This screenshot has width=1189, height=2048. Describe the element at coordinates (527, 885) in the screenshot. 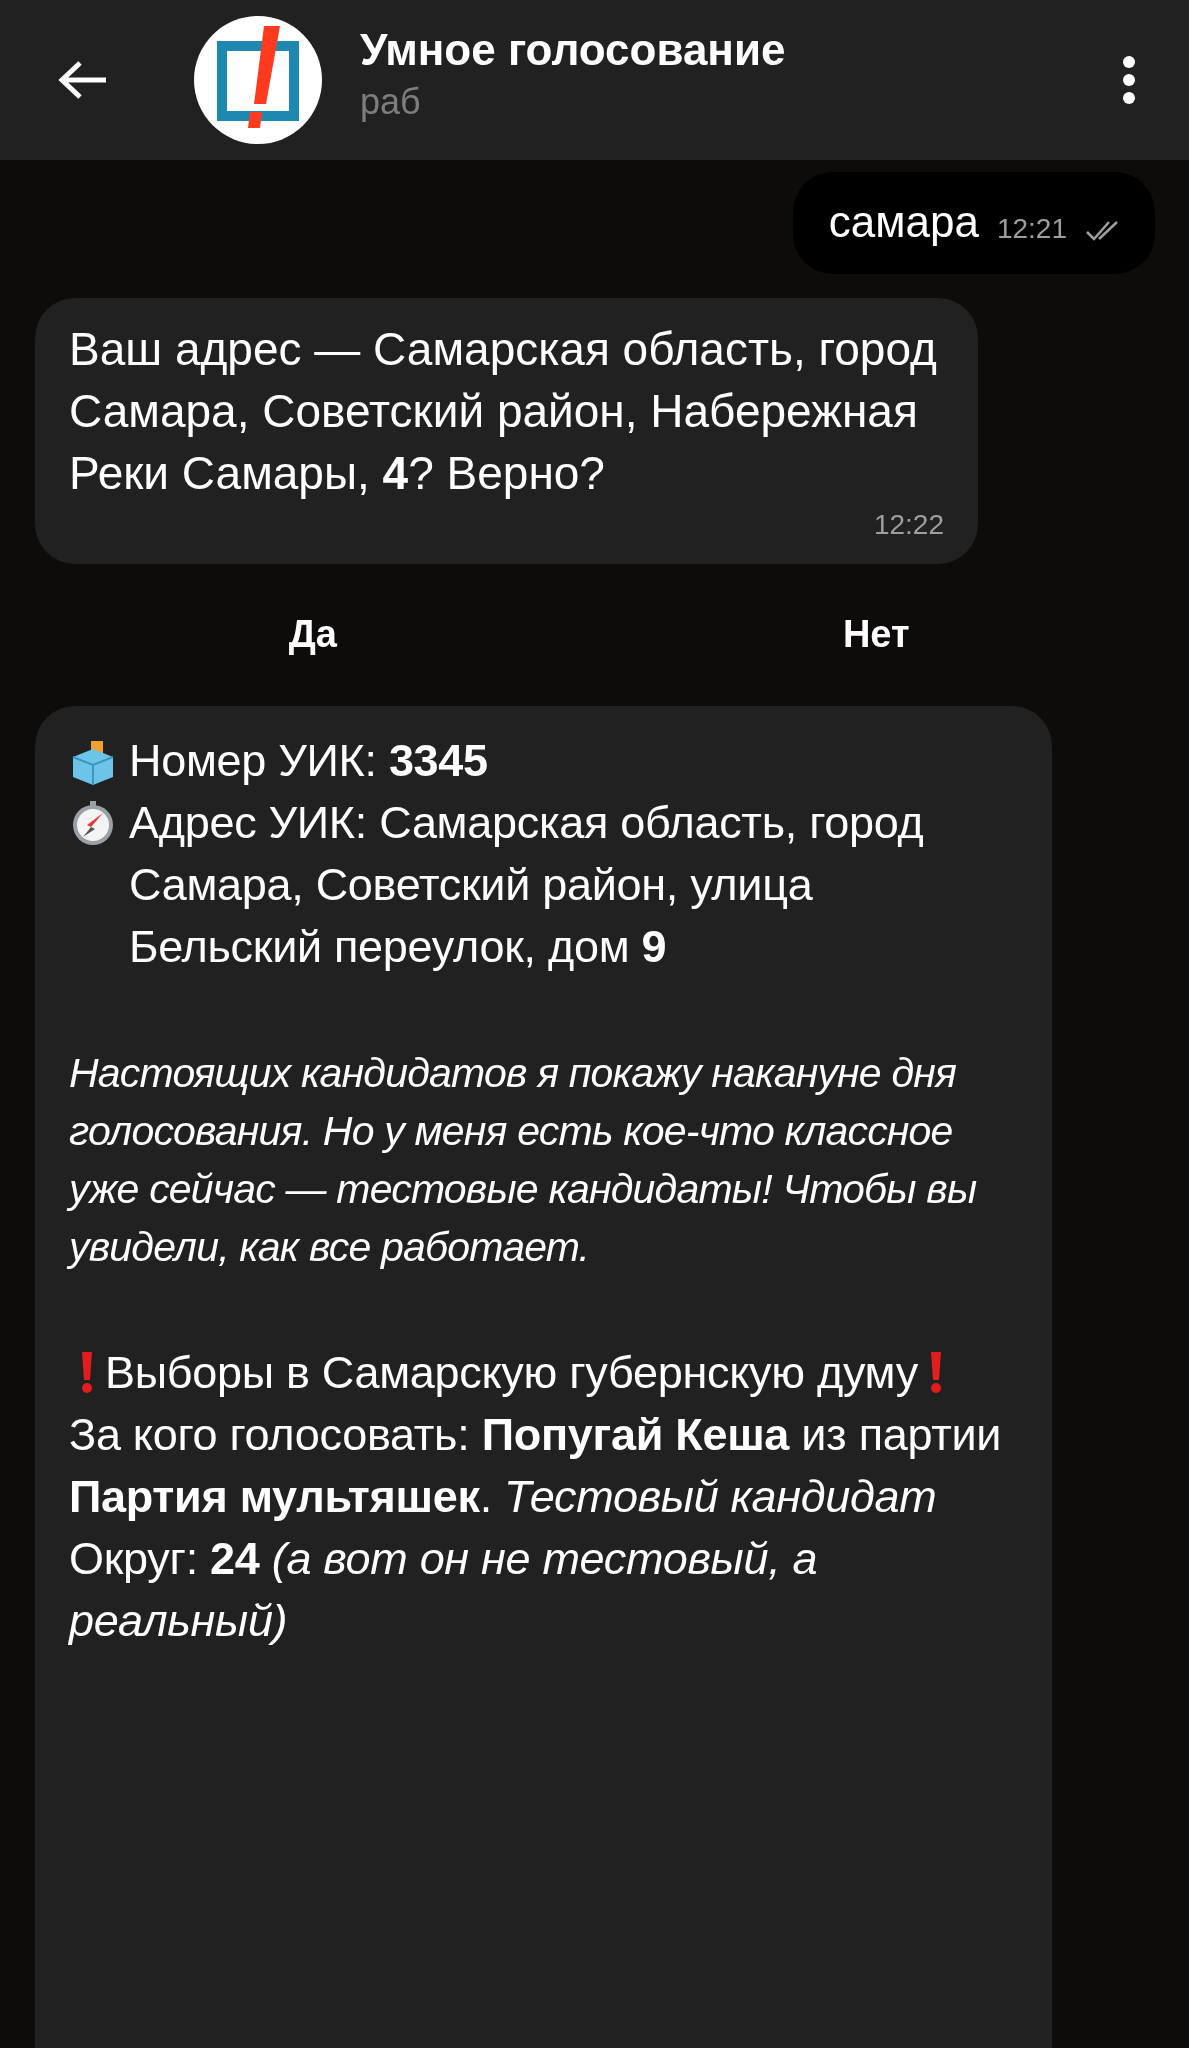

I see `message-text: Адрес УИК: Самарская область, город Самара, Советский район, улица Бельский переулок, дом 9` at that location.